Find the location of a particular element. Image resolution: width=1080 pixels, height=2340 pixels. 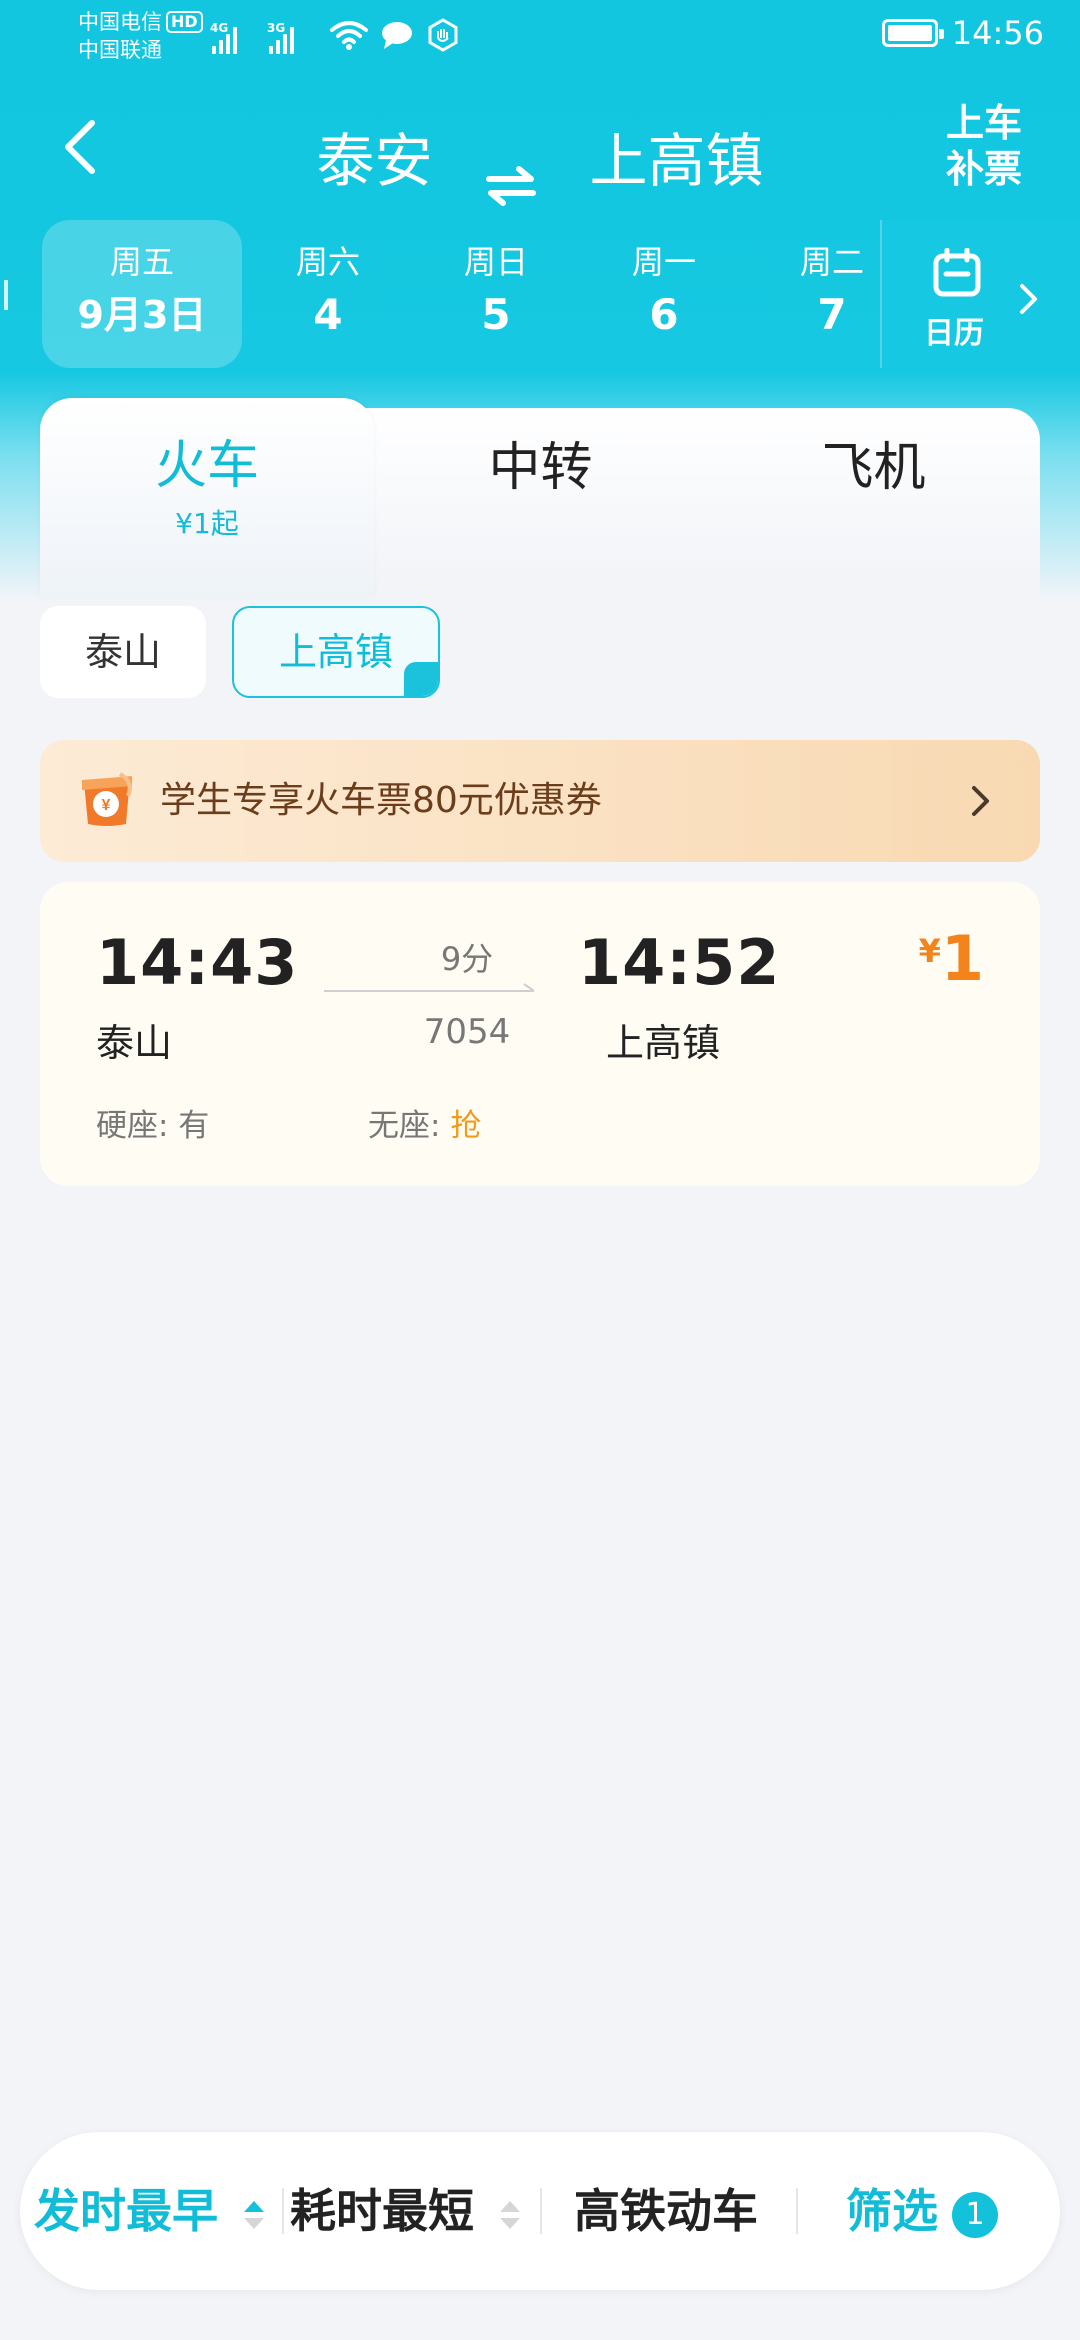

station-chip-taishan: 泰山 is located at coordinates (123, 652).